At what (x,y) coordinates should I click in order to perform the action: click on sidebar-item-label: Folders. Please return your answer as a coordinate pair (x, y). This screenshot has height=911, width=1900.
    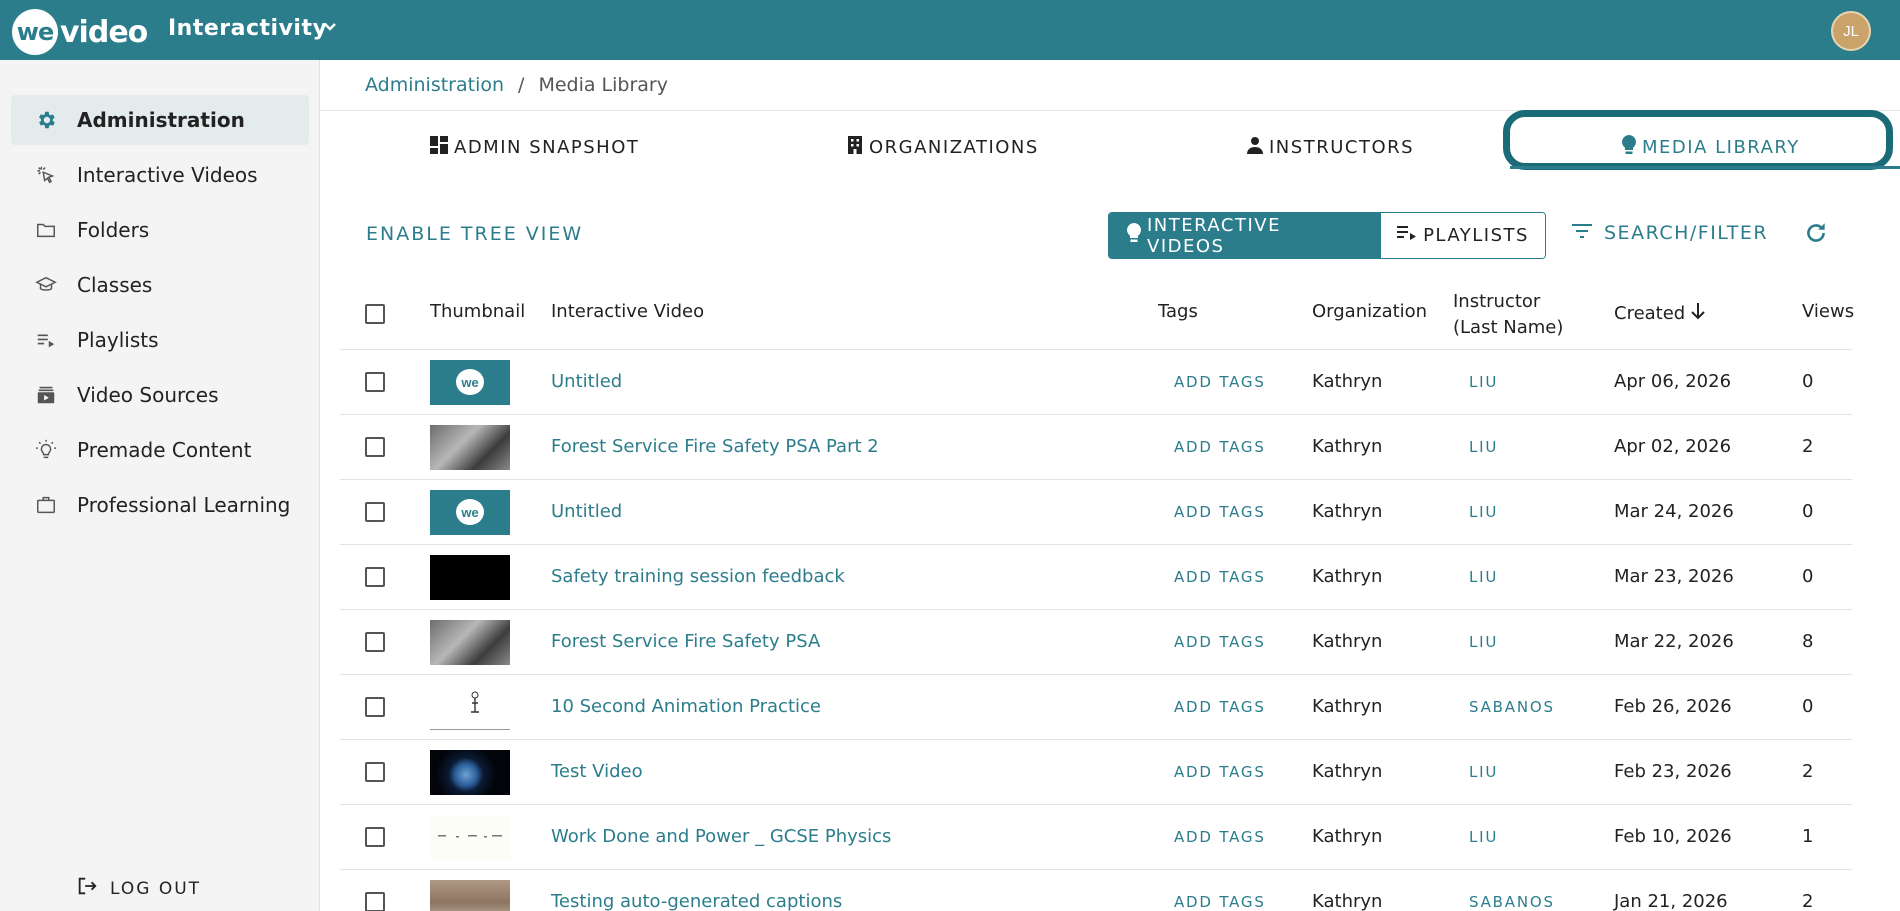
    Looking at the image, I should click on (113, 230).